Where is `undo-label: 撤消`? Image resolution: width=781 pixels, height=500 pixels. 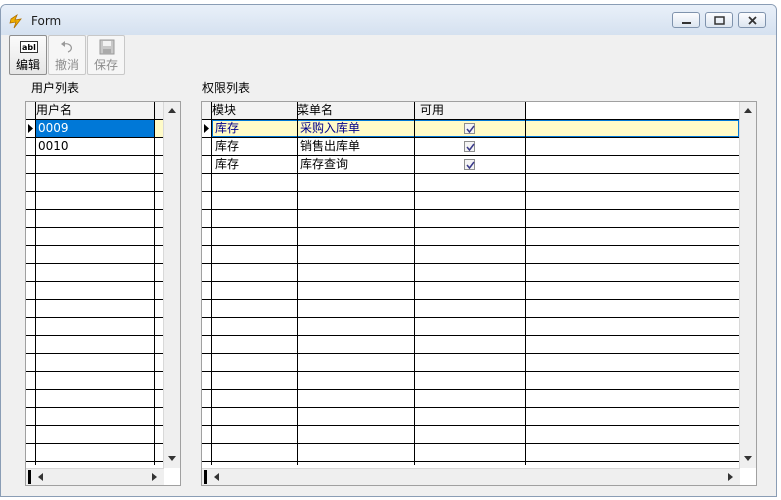
undo-label: 撤消 is located at coordinates (66, 65).